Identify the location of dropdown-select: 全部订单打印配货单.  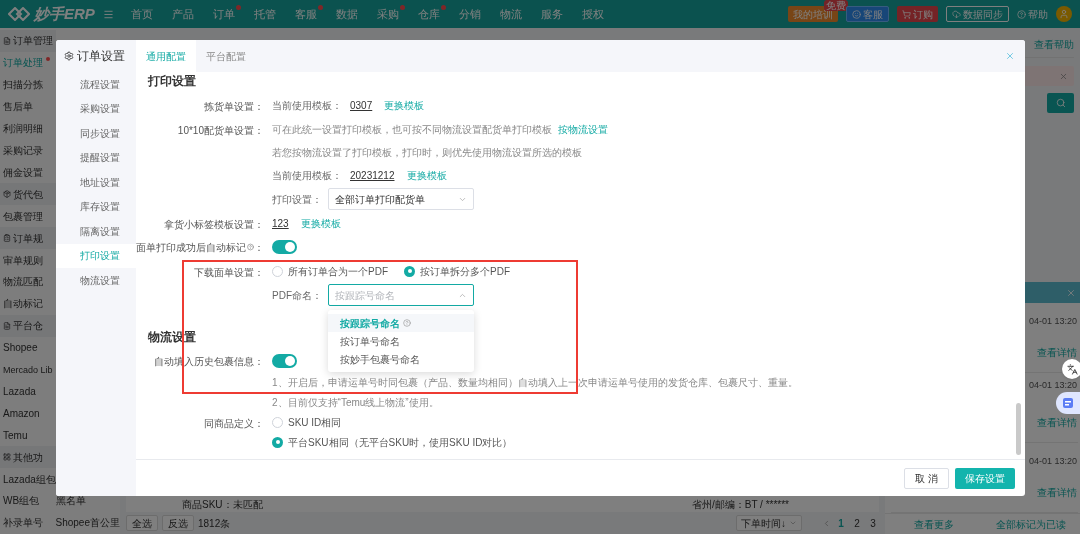
(401, 199).